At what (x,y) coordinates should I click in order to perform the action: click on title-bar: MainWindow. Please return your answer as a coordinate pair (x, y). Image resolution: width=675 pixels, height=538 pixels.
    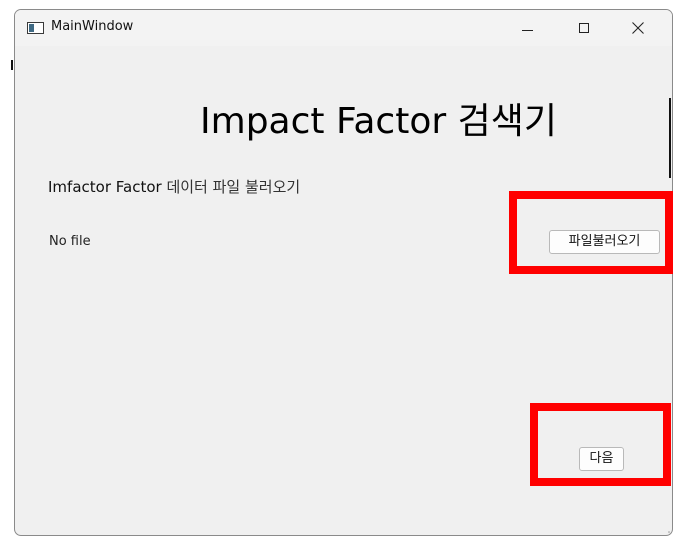
    Looking at the image, I should click on (343, 28).